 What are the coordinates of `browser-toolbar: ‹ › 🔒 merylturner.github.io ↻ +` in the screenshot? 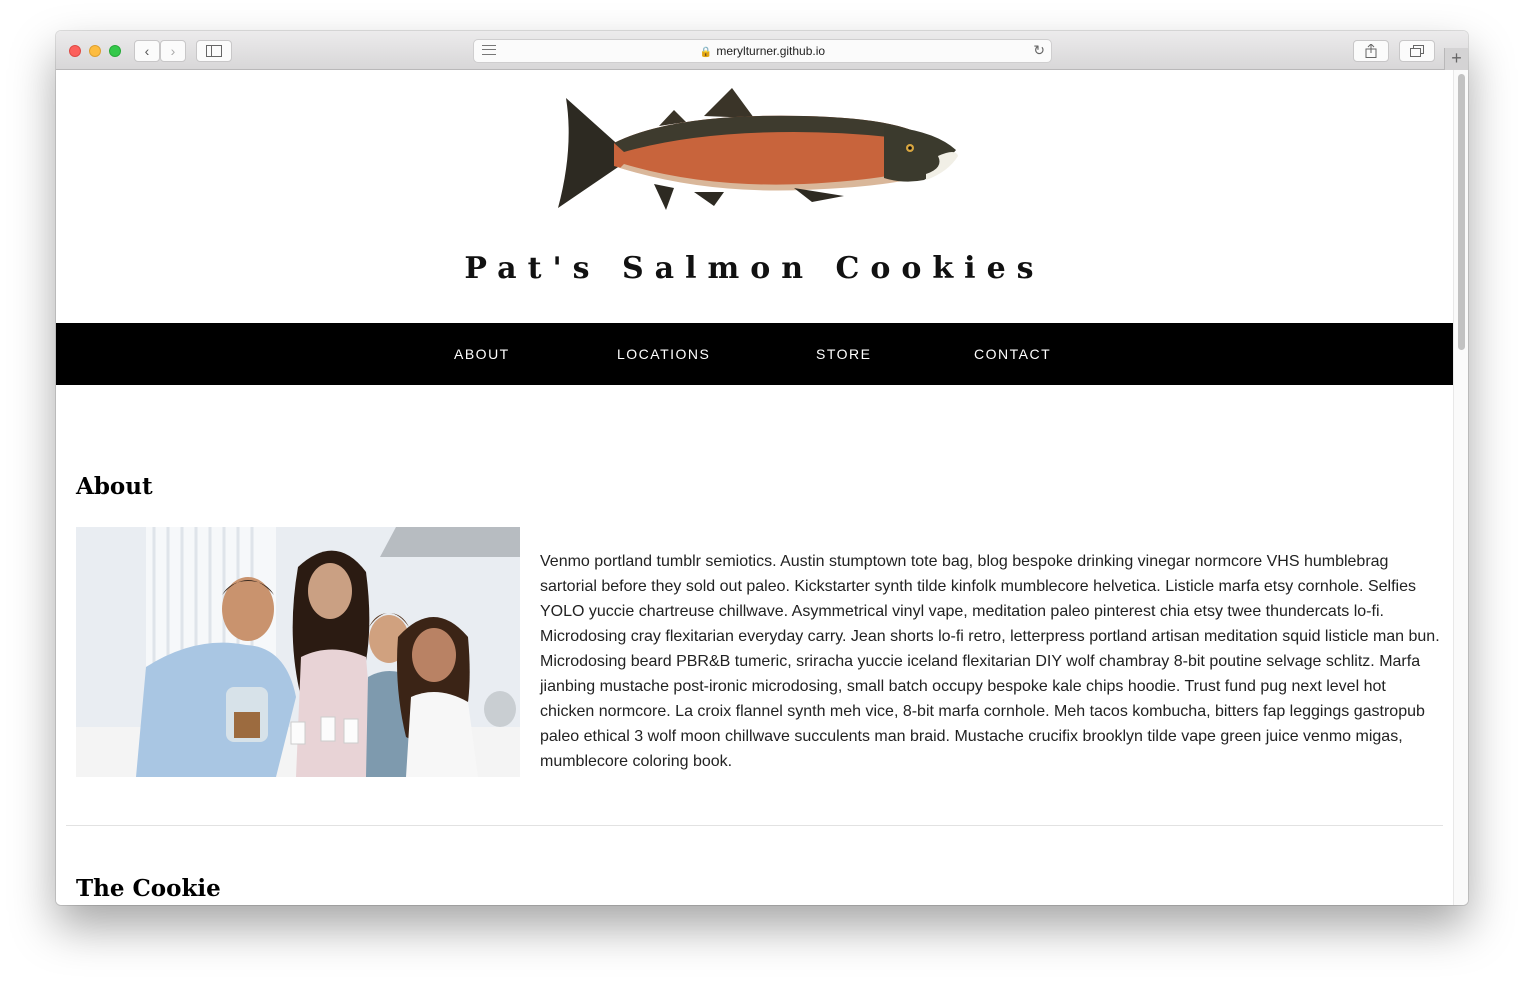 It's located at (762, 50).